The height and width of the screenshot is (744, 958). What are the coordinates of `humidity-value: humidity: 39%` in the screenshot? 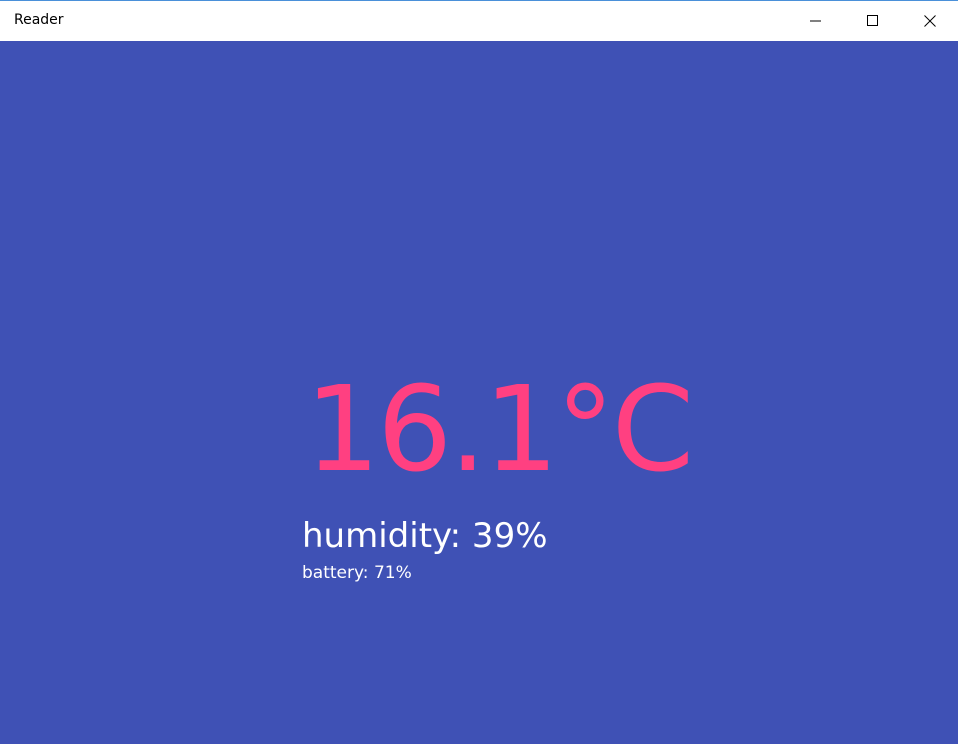 It's located at (425, 536).